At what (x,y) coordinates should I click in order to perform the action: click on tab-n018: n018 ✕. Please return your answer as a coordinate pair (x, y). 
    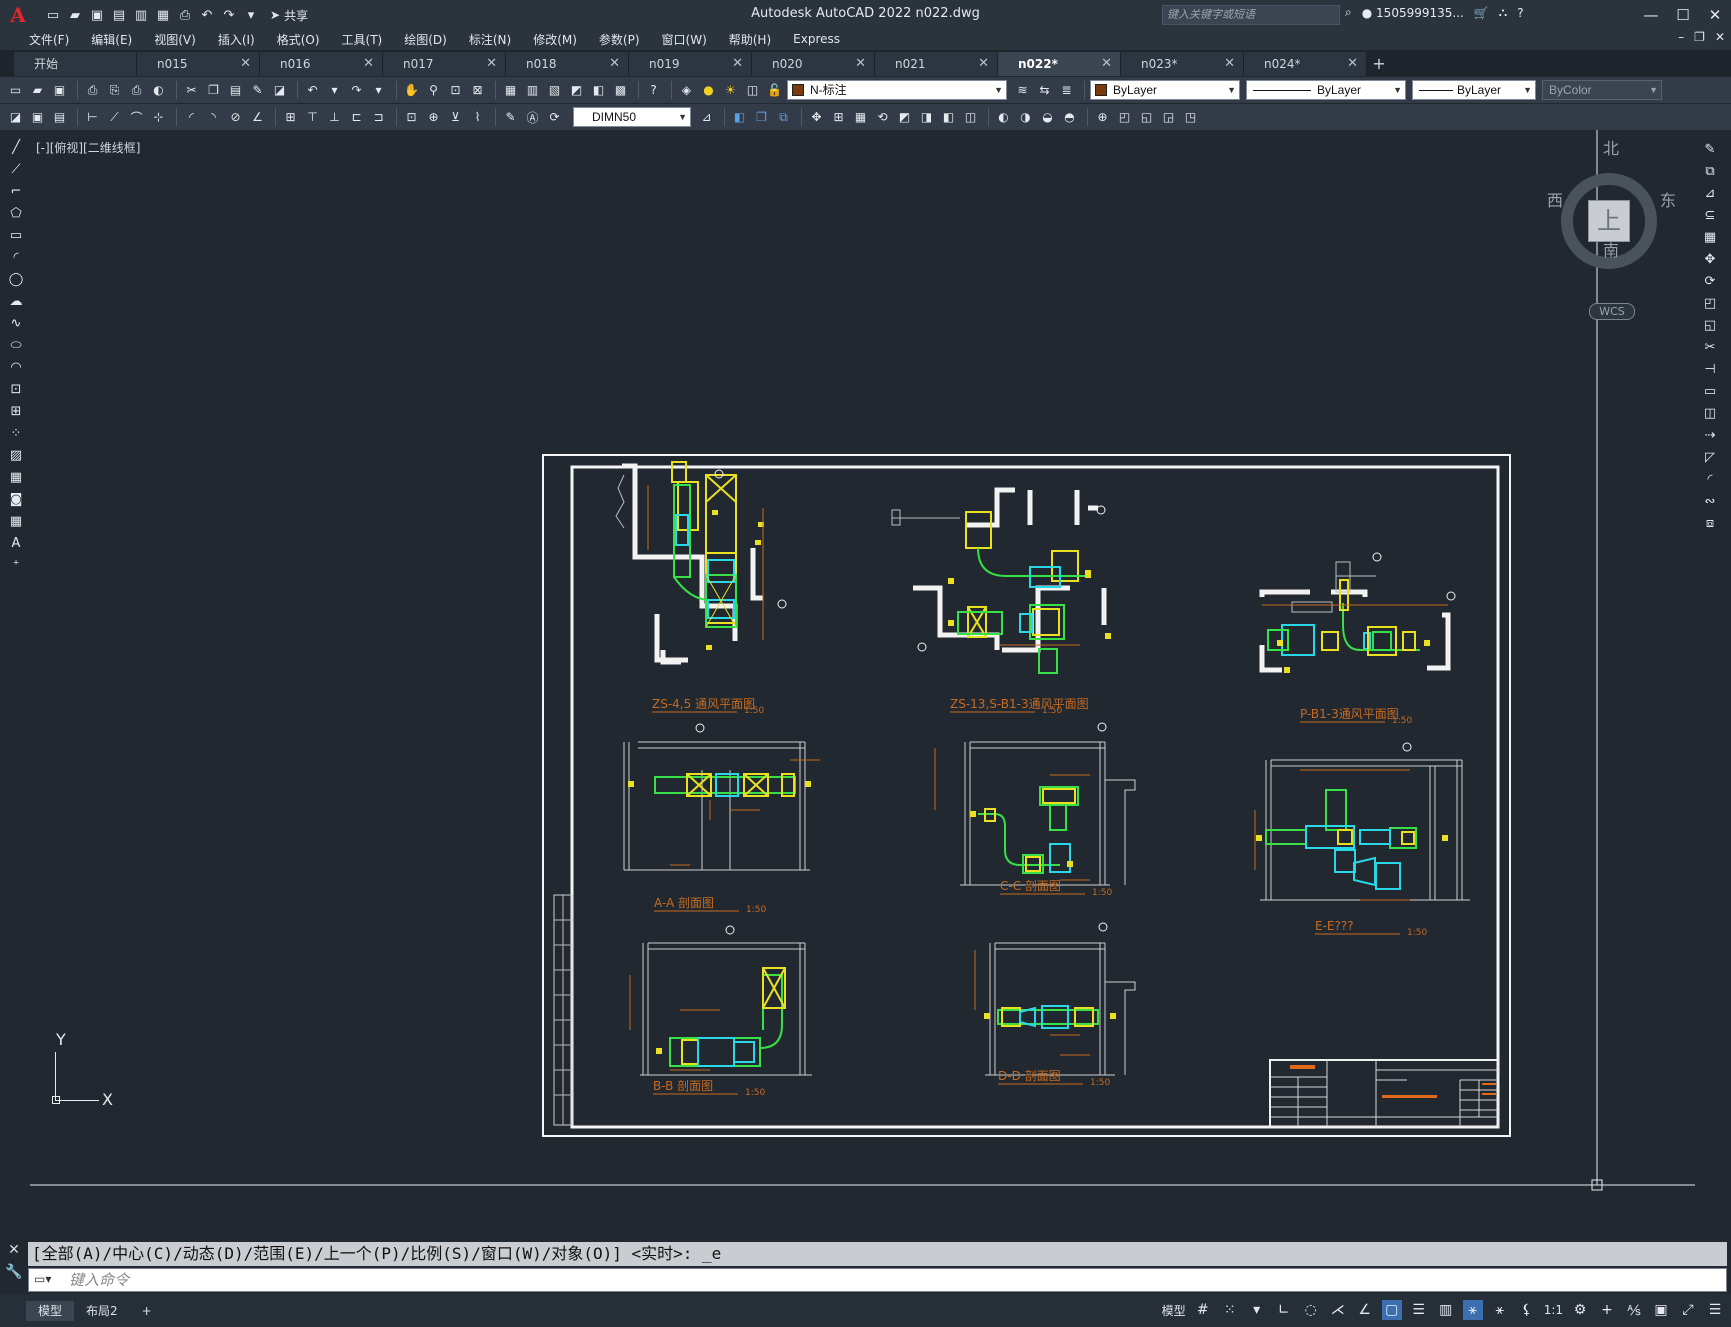
    Looking at the image, I should click on (567, 64).